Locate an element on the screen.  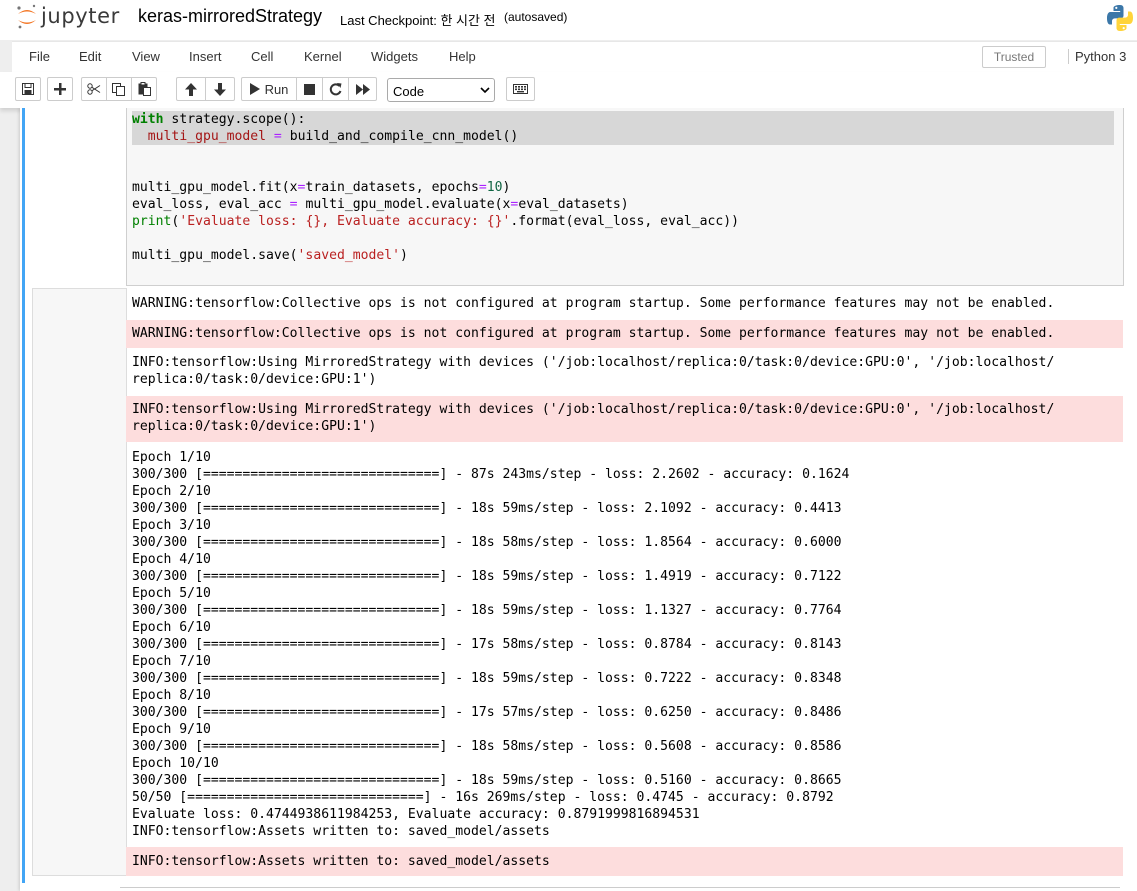
cut-button is located at coordinates (94, 89).